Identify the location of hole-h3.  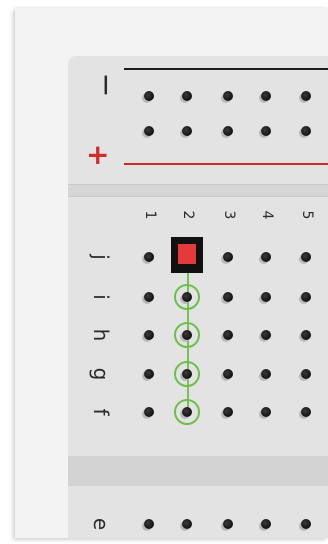
(228, 335).